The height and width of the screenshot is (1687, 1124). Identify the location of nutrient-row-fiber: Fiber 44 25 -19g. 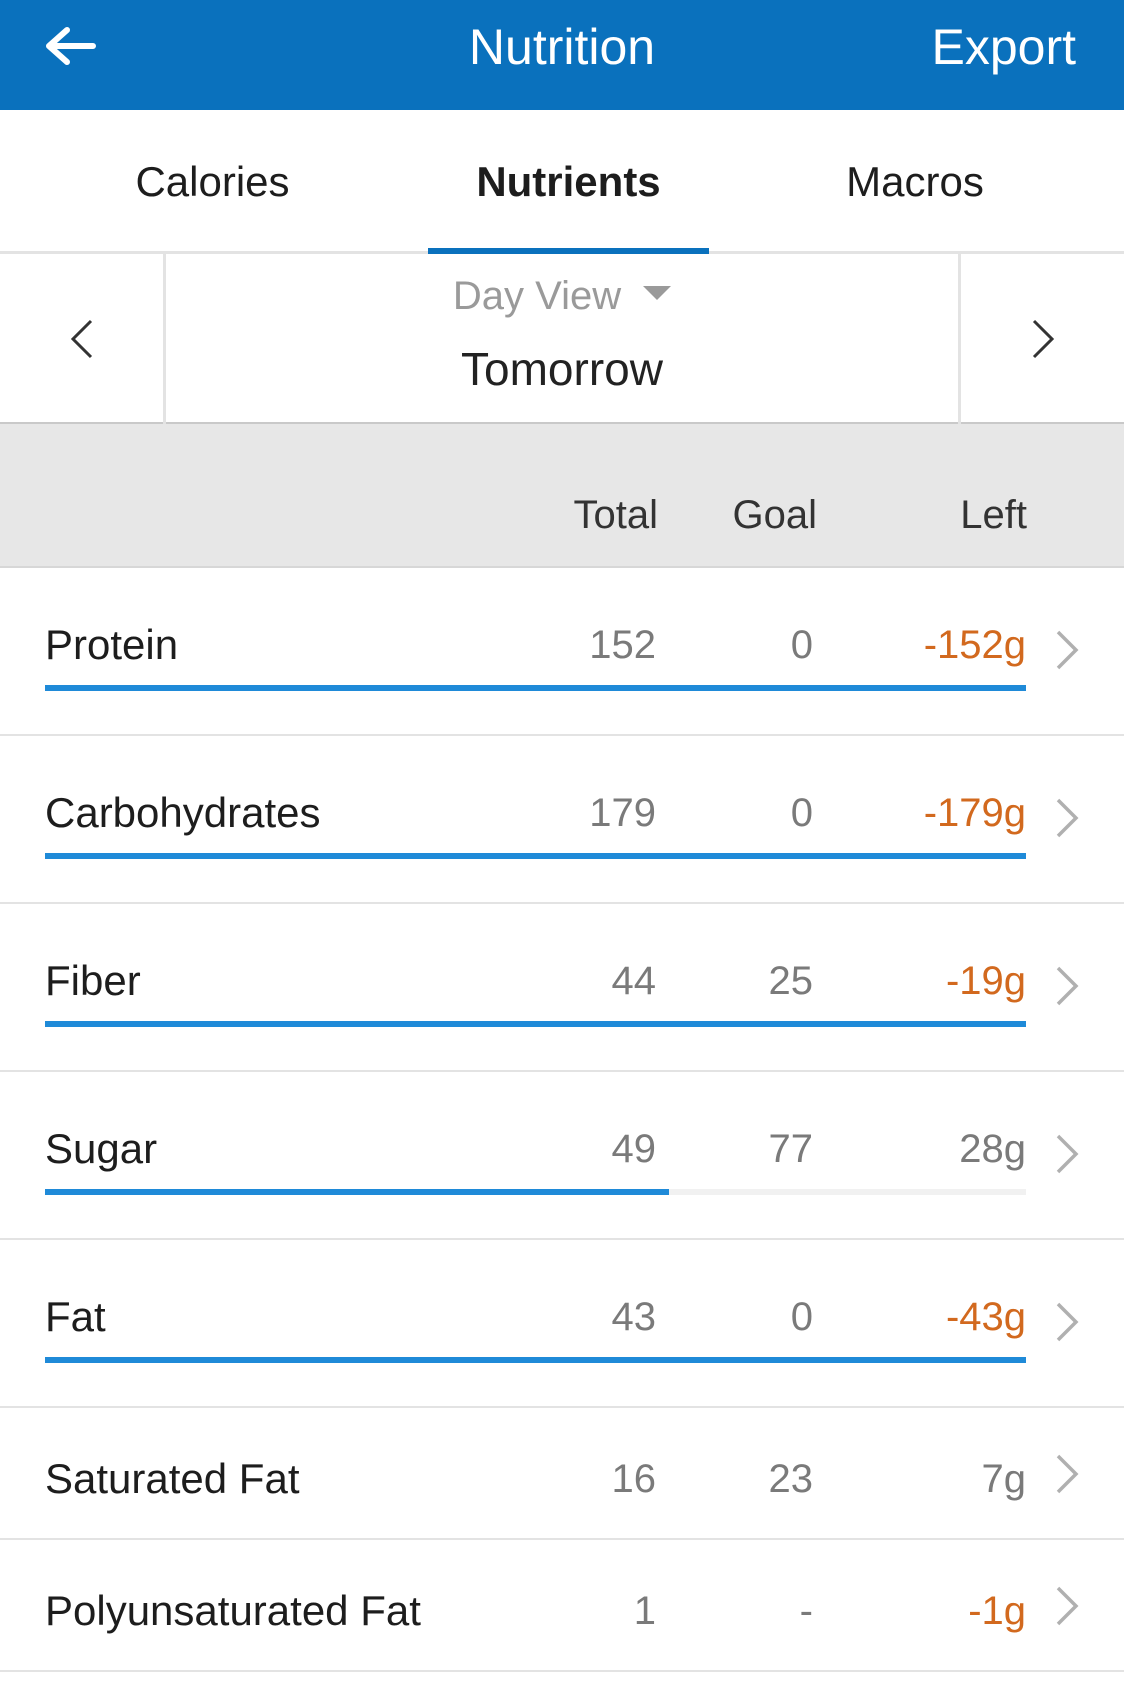
(562, 988).